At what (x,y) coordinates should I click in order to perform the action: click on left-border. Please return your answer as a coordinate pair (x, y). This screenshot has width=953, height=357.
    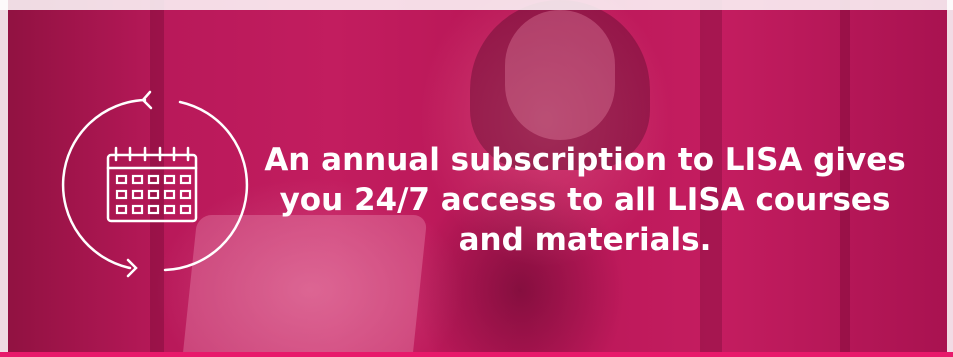
    Looking at the image, I should click on (4, 178).